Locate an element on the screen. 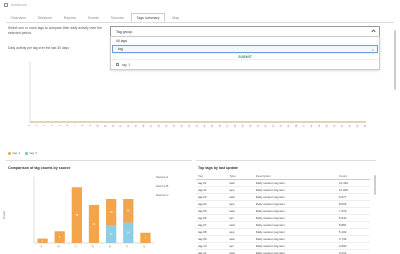 Image resolution: width=400 pixels, height=254 pixels. table-row: tag-05 web Daily session tag item 7,315 is located at coordinates (283, 211).